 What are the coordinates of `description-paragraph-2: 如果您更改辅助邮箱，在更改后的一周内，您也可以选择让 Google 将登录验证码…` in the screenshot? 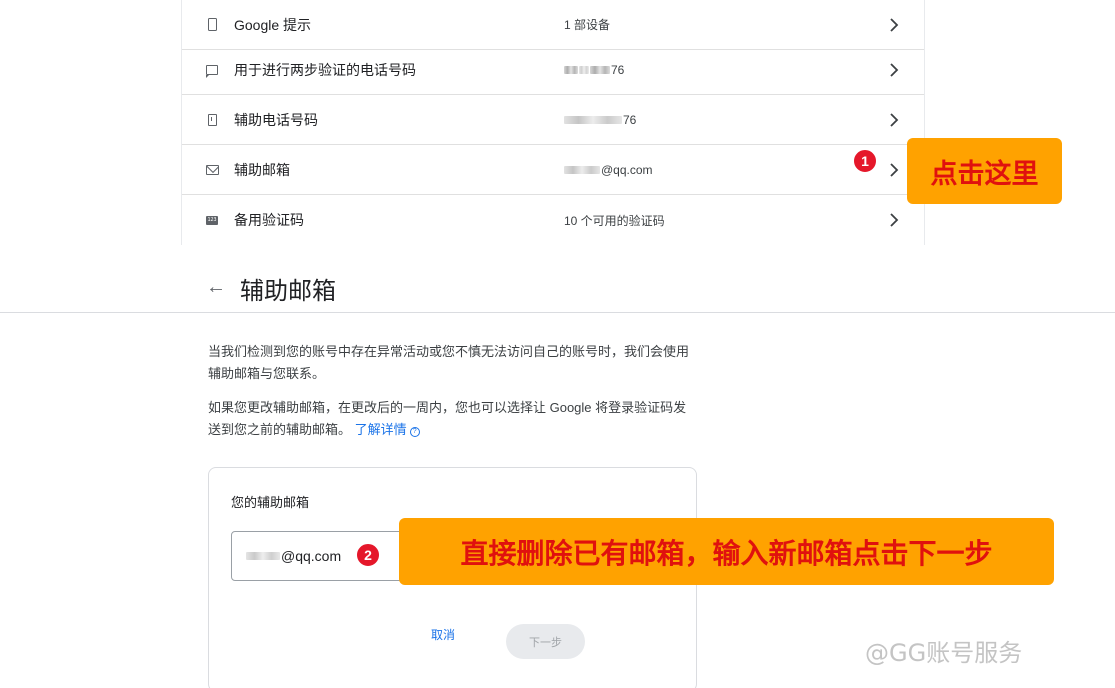 It's located at (453, 419).